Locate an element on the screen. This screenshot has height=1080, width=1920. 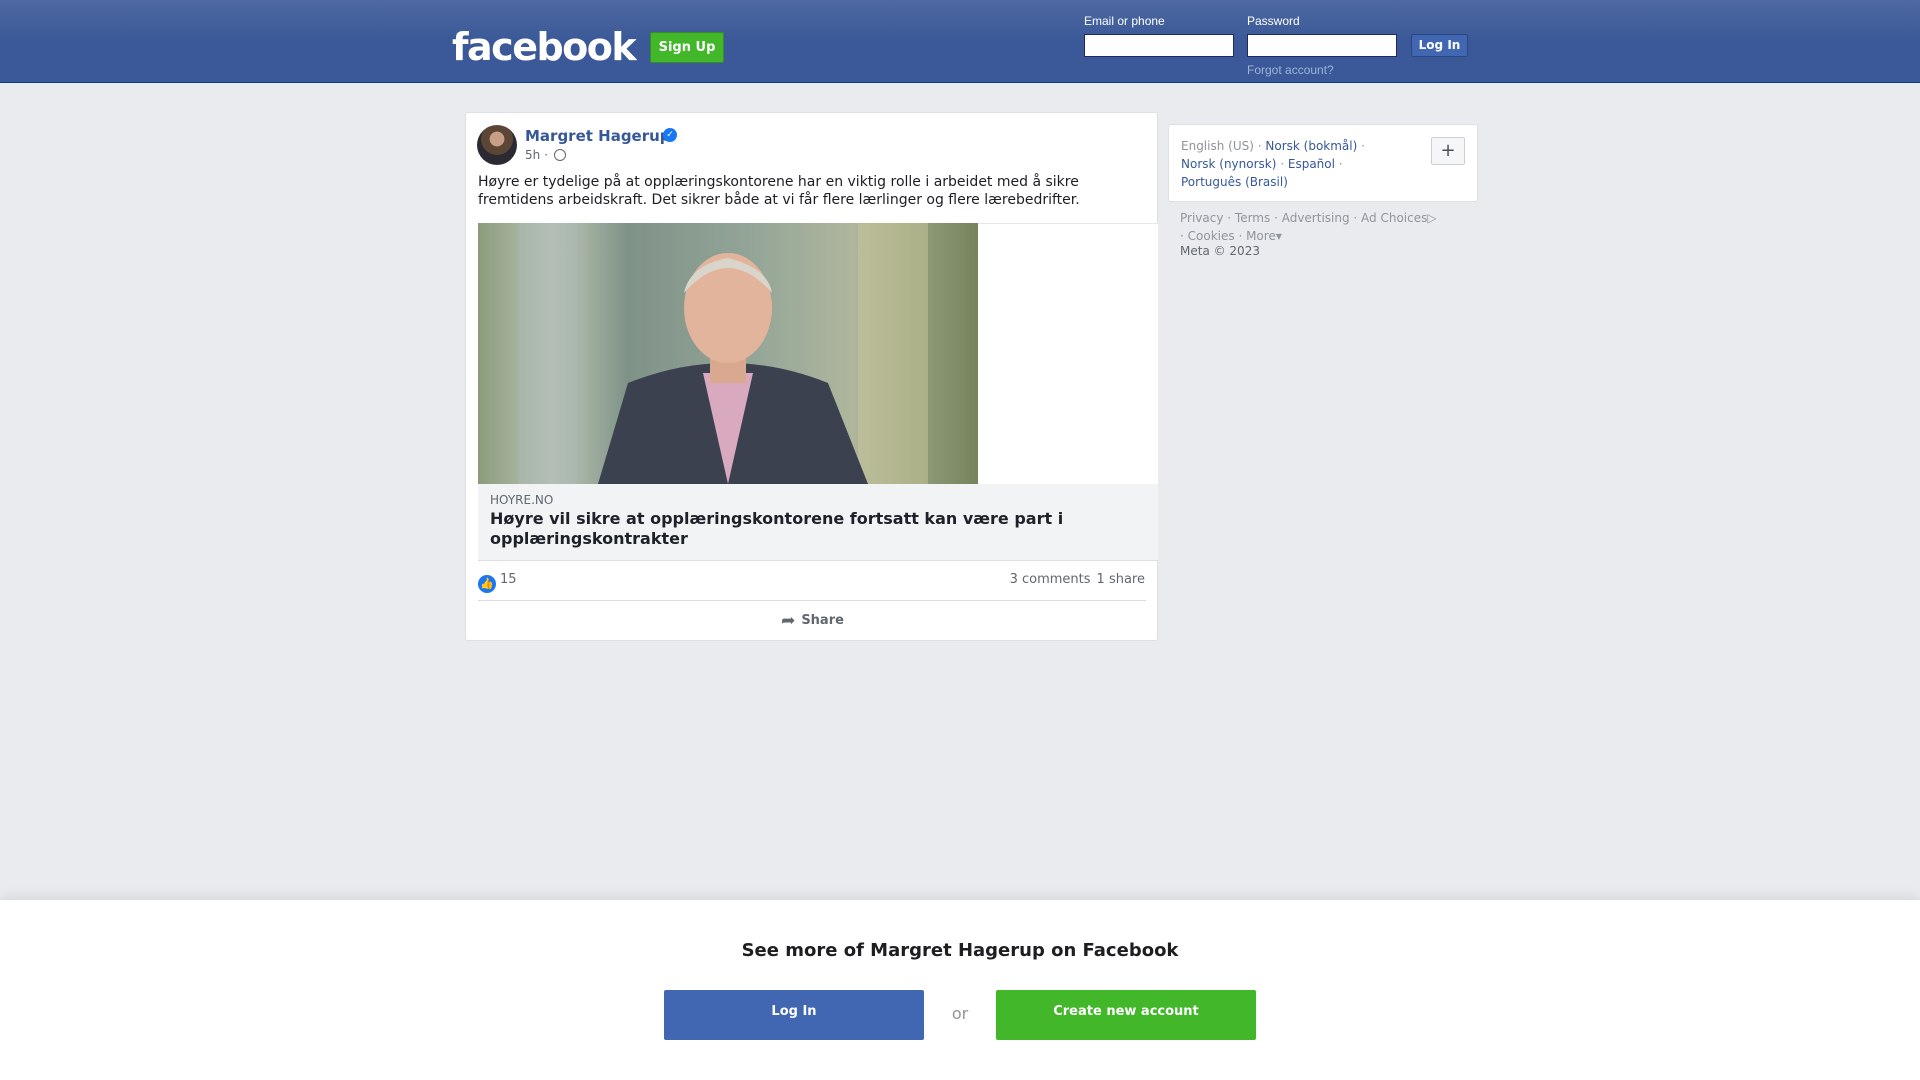
shares-count: 1 share is located at coordinates (1121, 579).